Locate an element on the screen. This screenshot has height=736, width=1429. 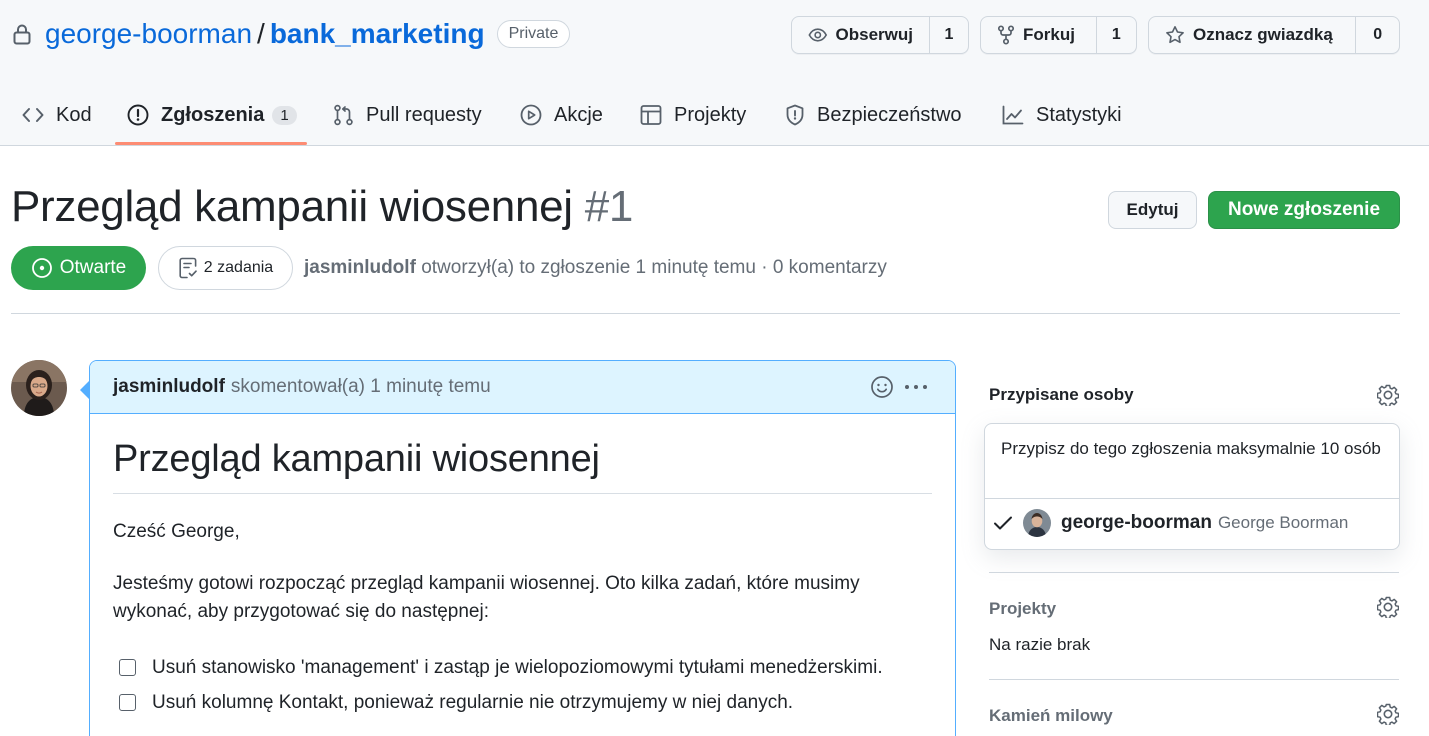
assignee-avatar is located at coordinates (1037, 523).